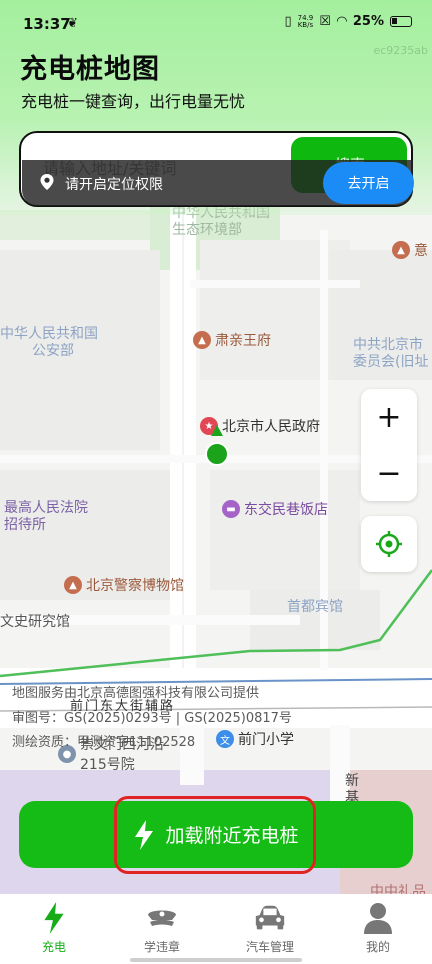 This screenshot has width=432, height=964. I want to click on location-pin-icon, so click(47, 182).